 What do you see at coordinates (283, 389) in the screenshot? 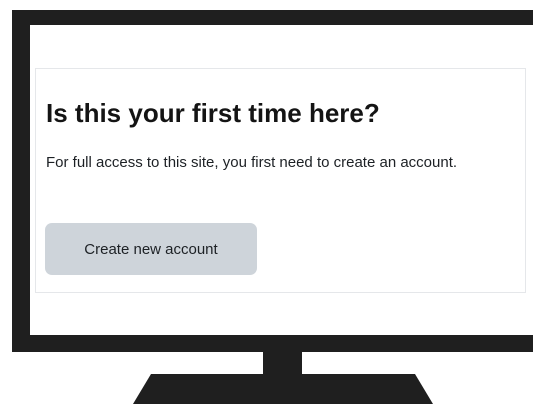
I see `monitor-stand-base` at bounding box center [283, 389].